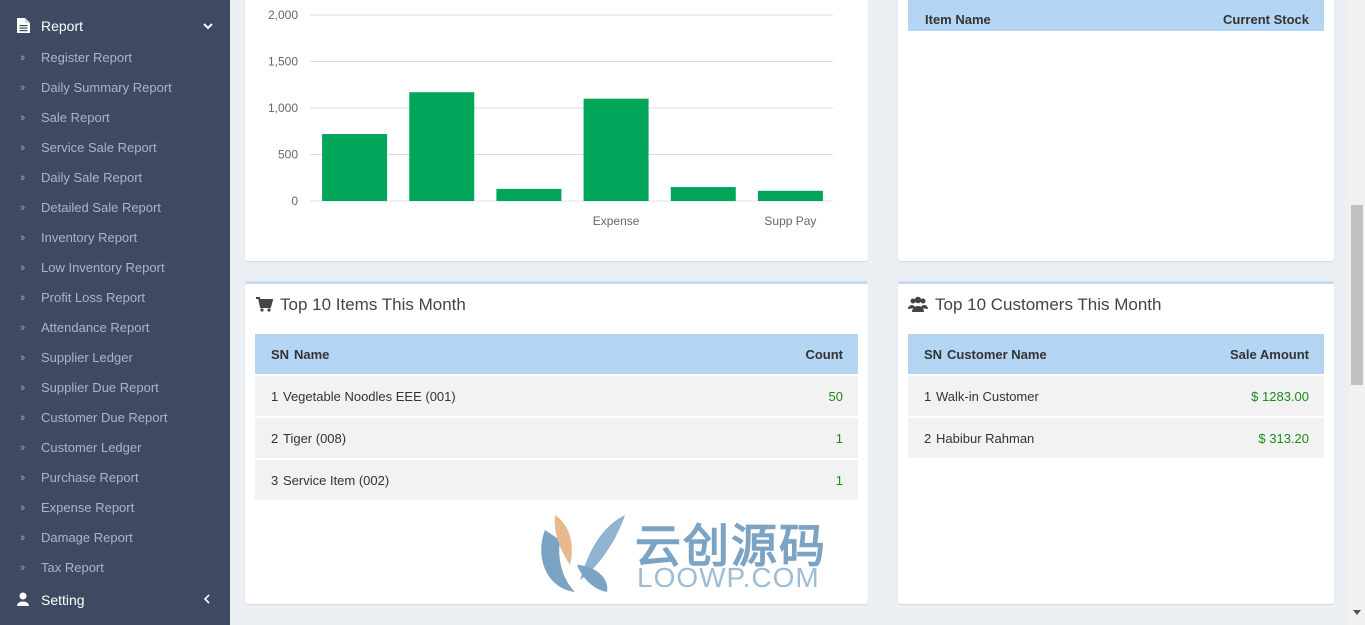  I want to click on user-icon, so click(23, 599).